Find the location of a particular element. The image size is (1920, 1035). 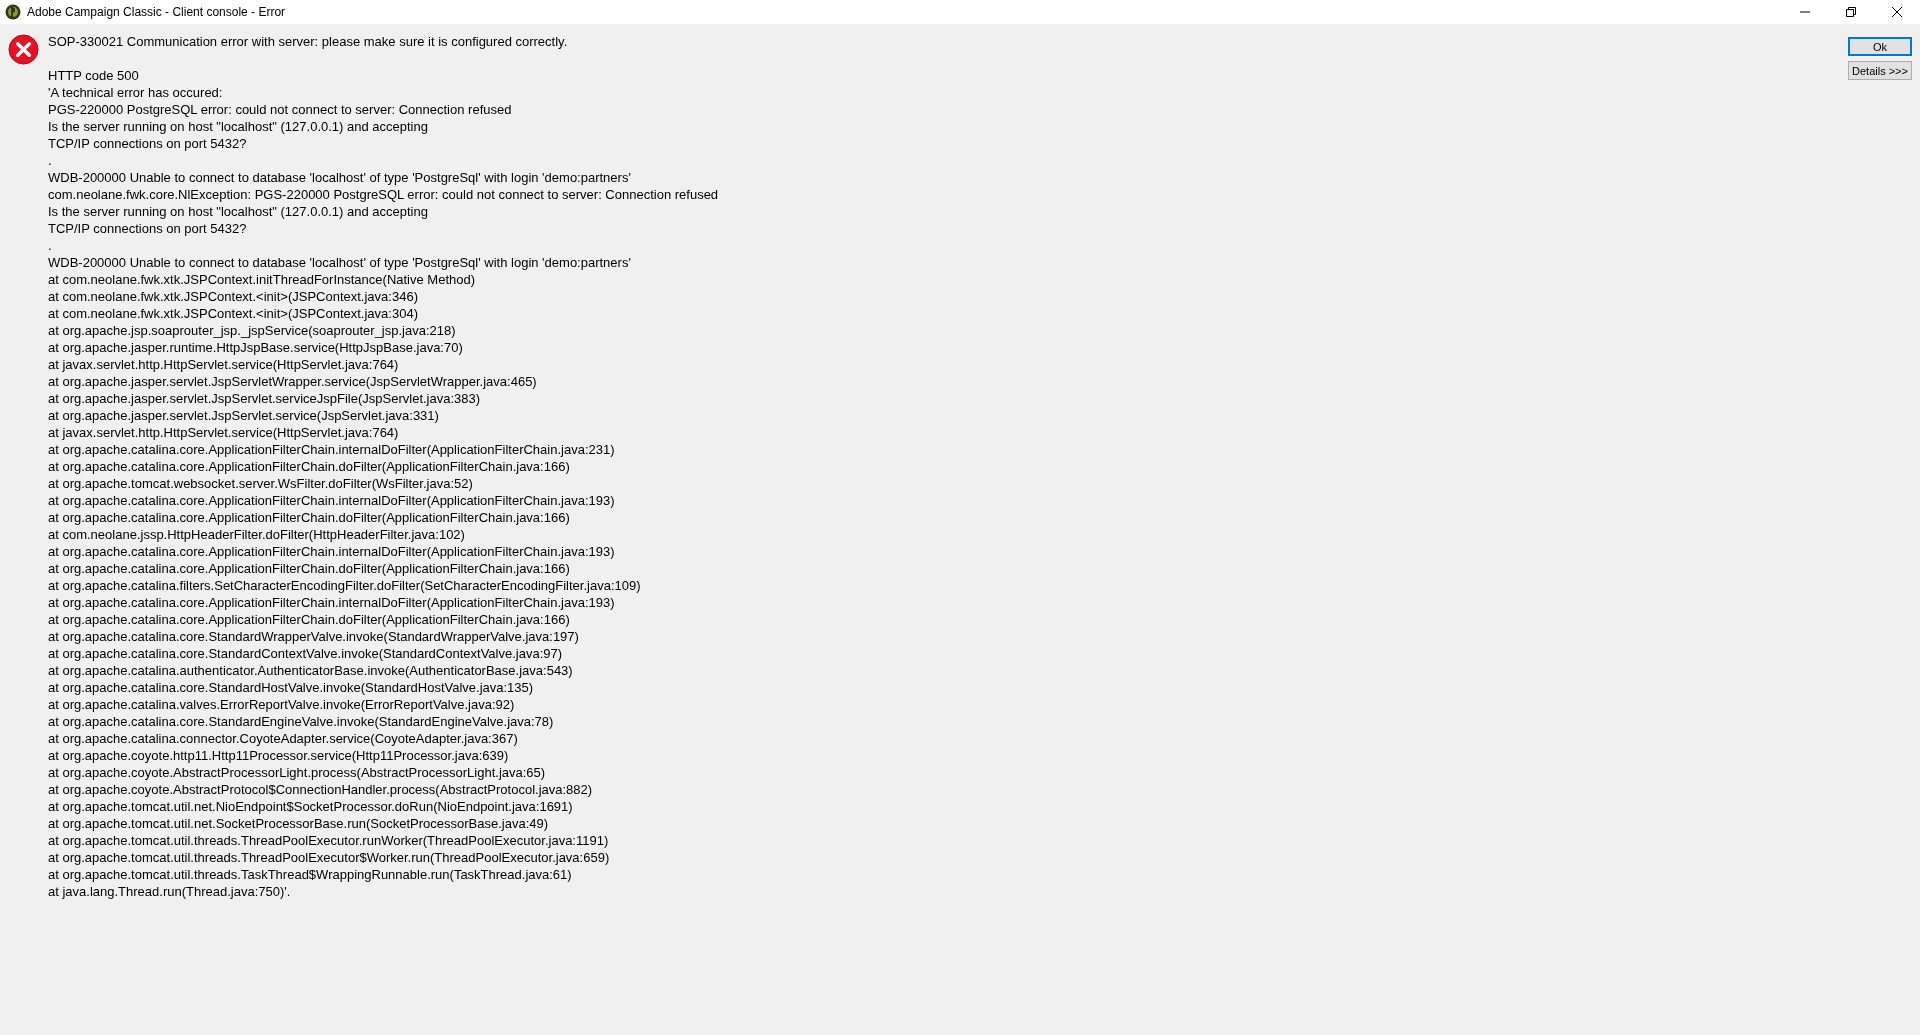

close-icon is located at coordinates (1897, 12).